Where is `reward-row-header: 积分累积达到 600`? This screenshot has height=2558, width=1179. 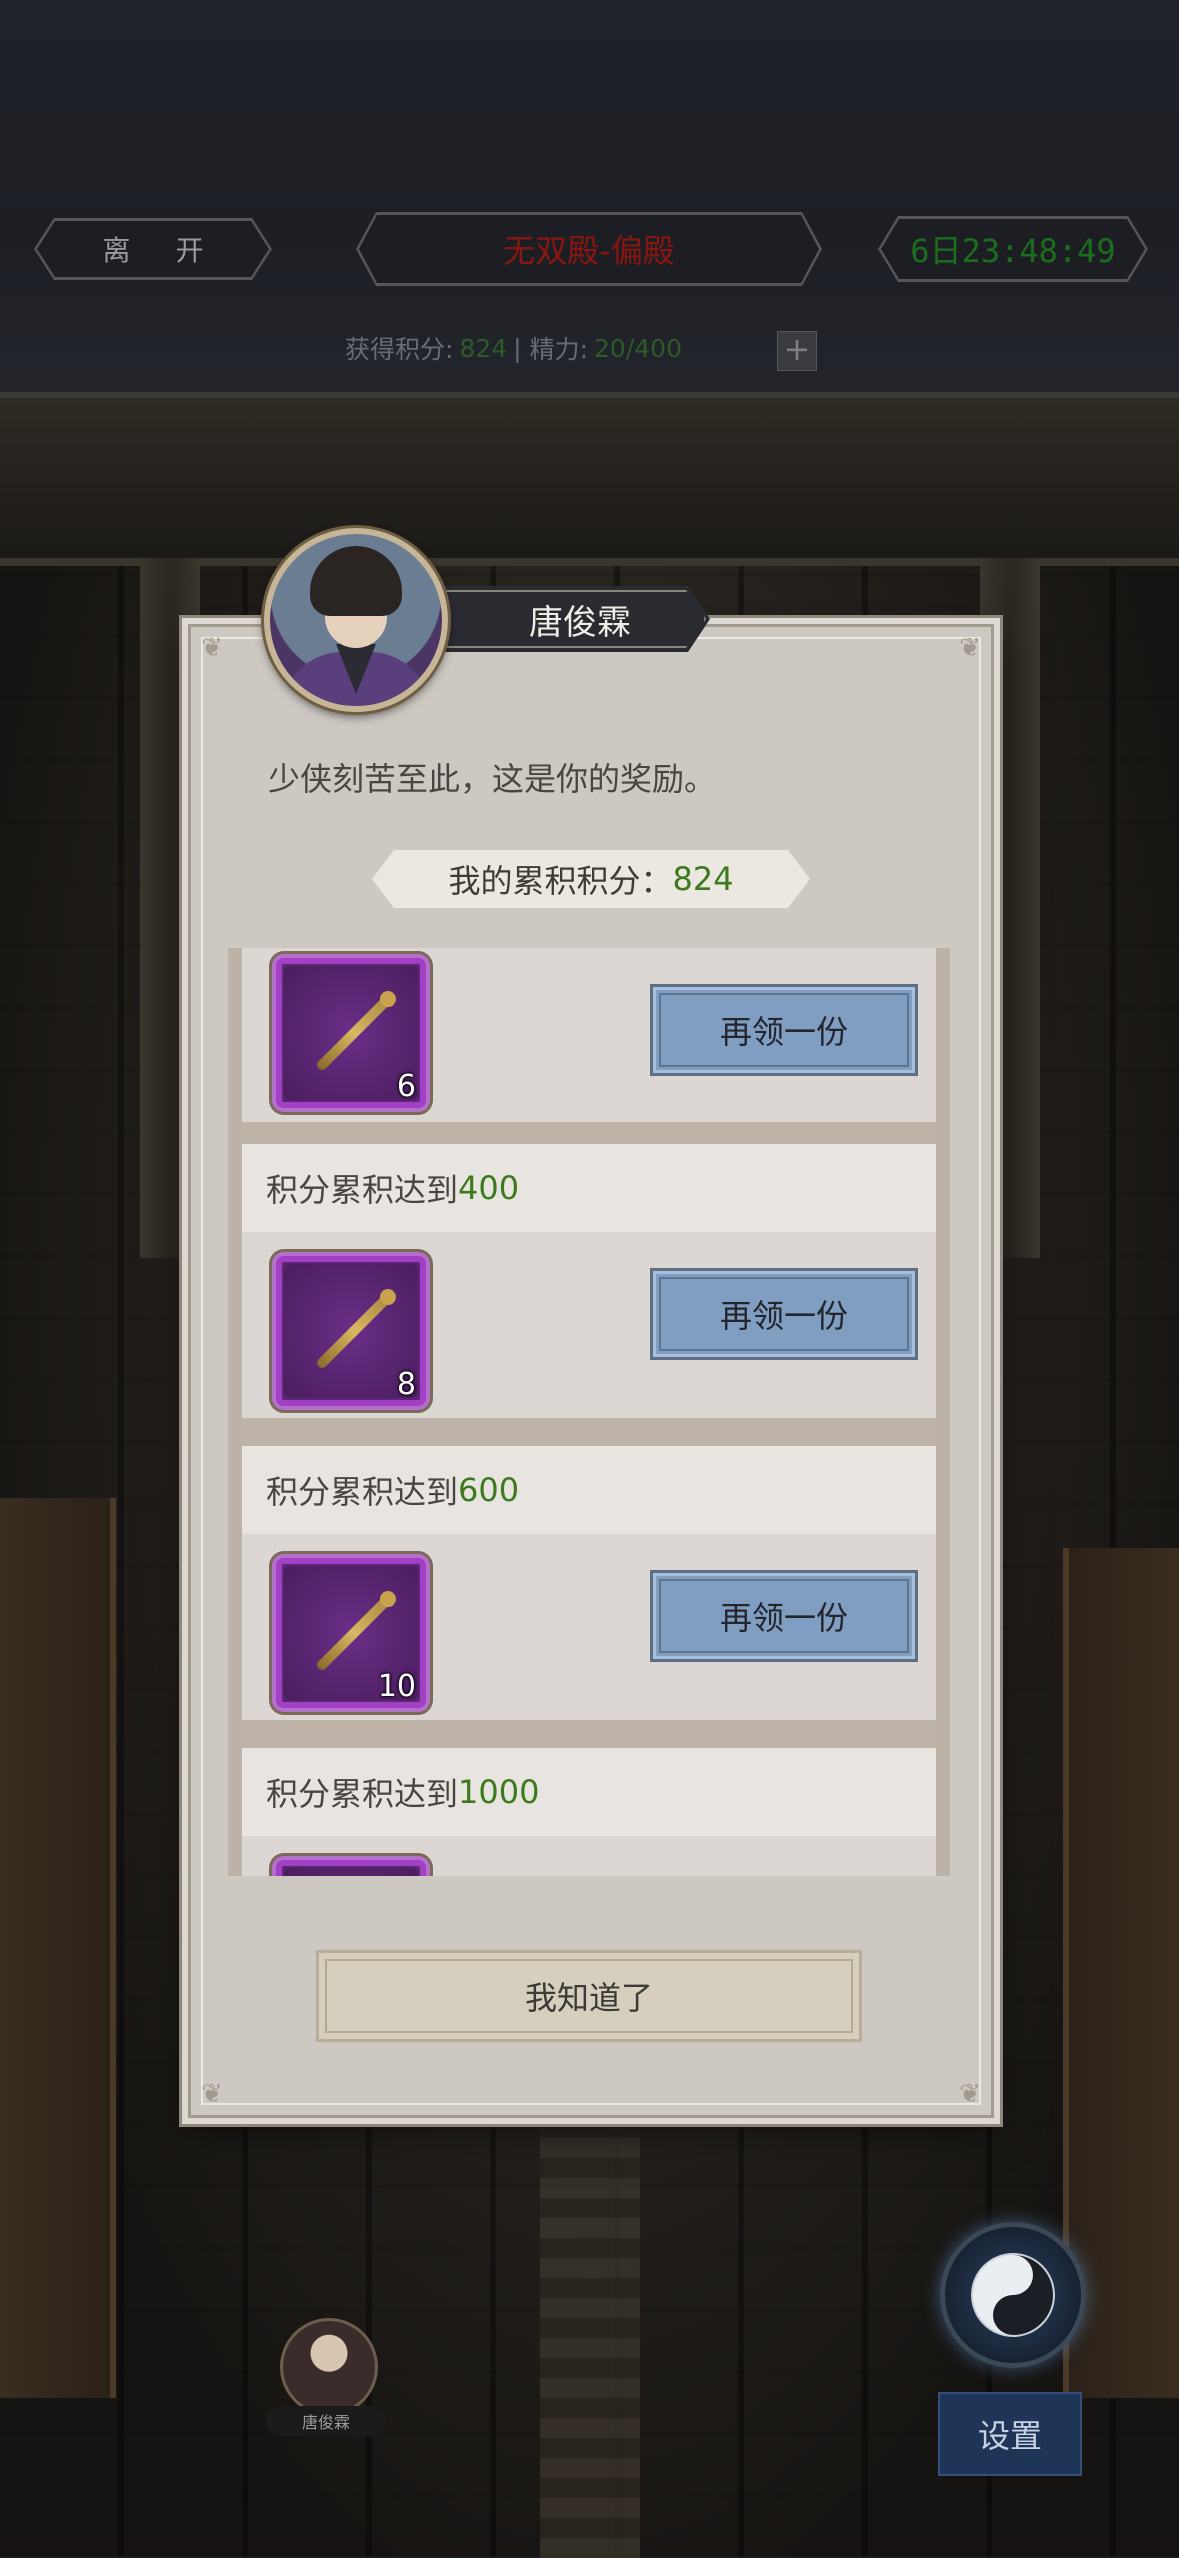 reward-row-header: 积分累积达到 600 is located at coordinates (589, 1490).